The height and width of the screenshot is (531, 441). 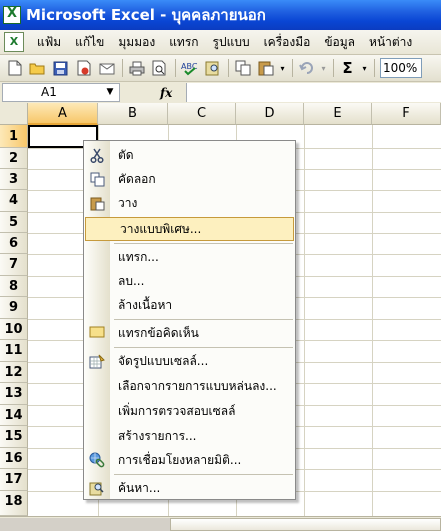 I want to click on row-header: 10, so click(x=14, y=329).